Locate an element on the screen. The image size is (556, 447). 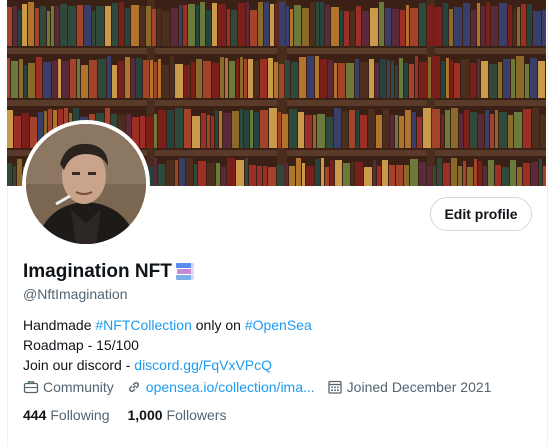
avatar-portrait-image is located at coordinates (86, 184).